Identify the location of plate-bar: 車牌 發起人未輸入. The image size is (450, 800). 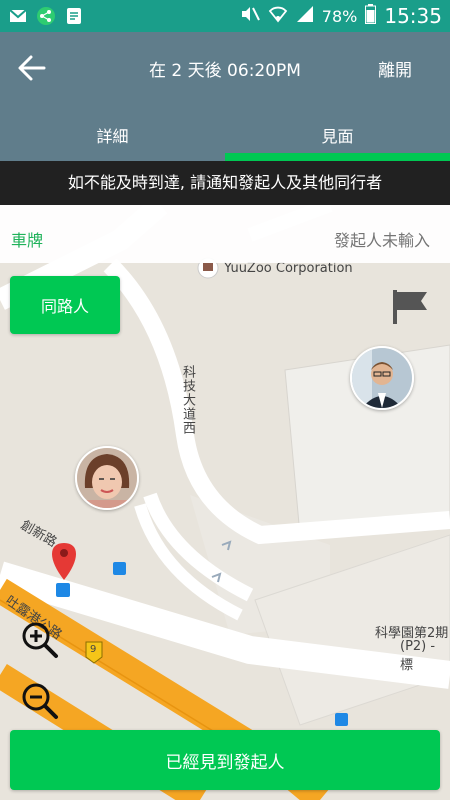
(225, 234).